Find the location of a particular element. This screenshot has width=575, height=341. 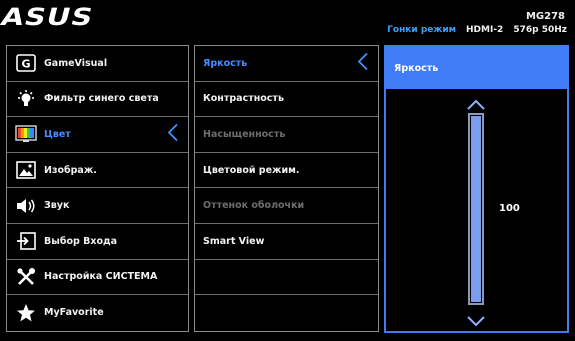

resolution-status: 576p 50Hz is located at coordinates (540, 30).